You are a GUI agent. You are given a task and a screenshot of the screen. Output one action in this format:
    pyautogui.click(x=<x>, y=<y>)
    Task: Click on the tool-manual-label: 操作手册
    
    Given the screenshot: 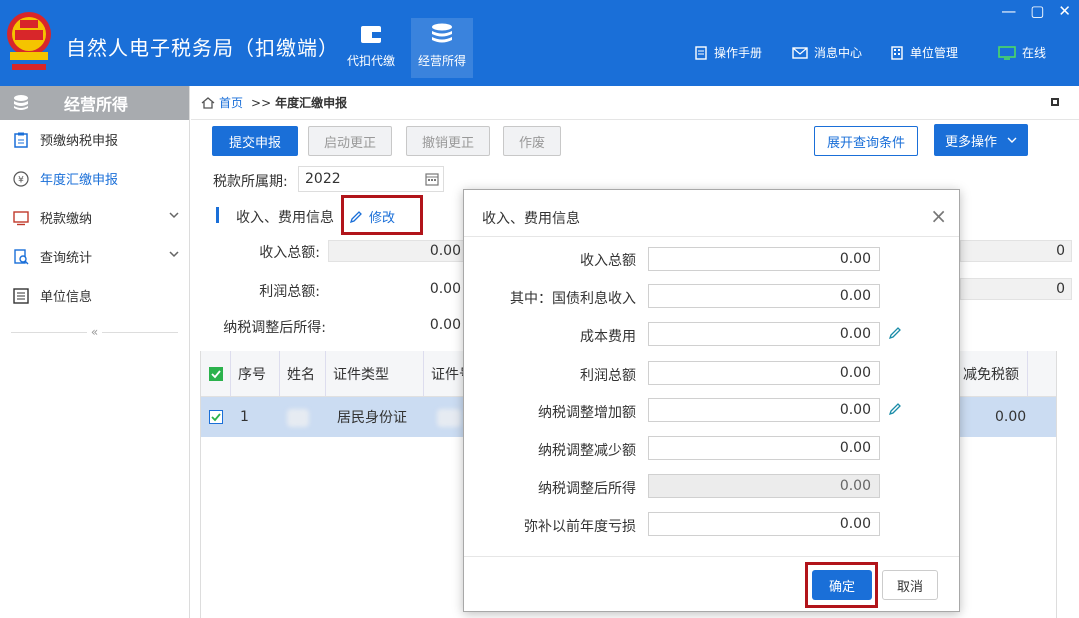 What is the action you would take?
    pyautogui.click(x=738, y=53)
    